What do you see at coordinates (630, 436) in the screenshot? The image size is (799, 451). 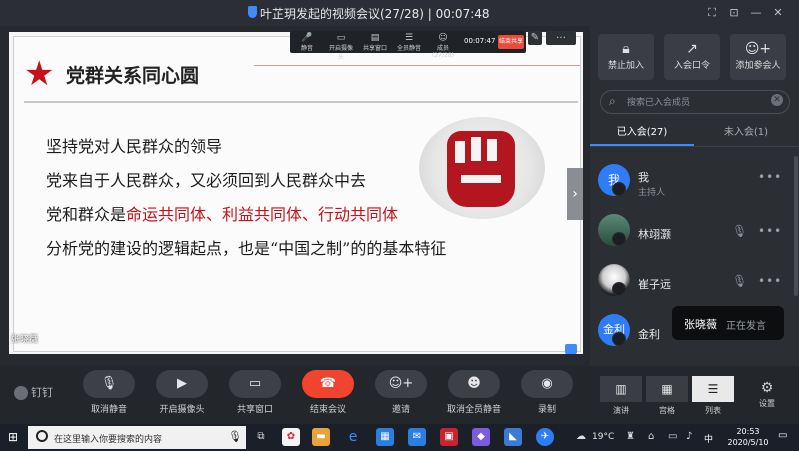 I see `people-icon: ♜` at bounding box center [630, 436].